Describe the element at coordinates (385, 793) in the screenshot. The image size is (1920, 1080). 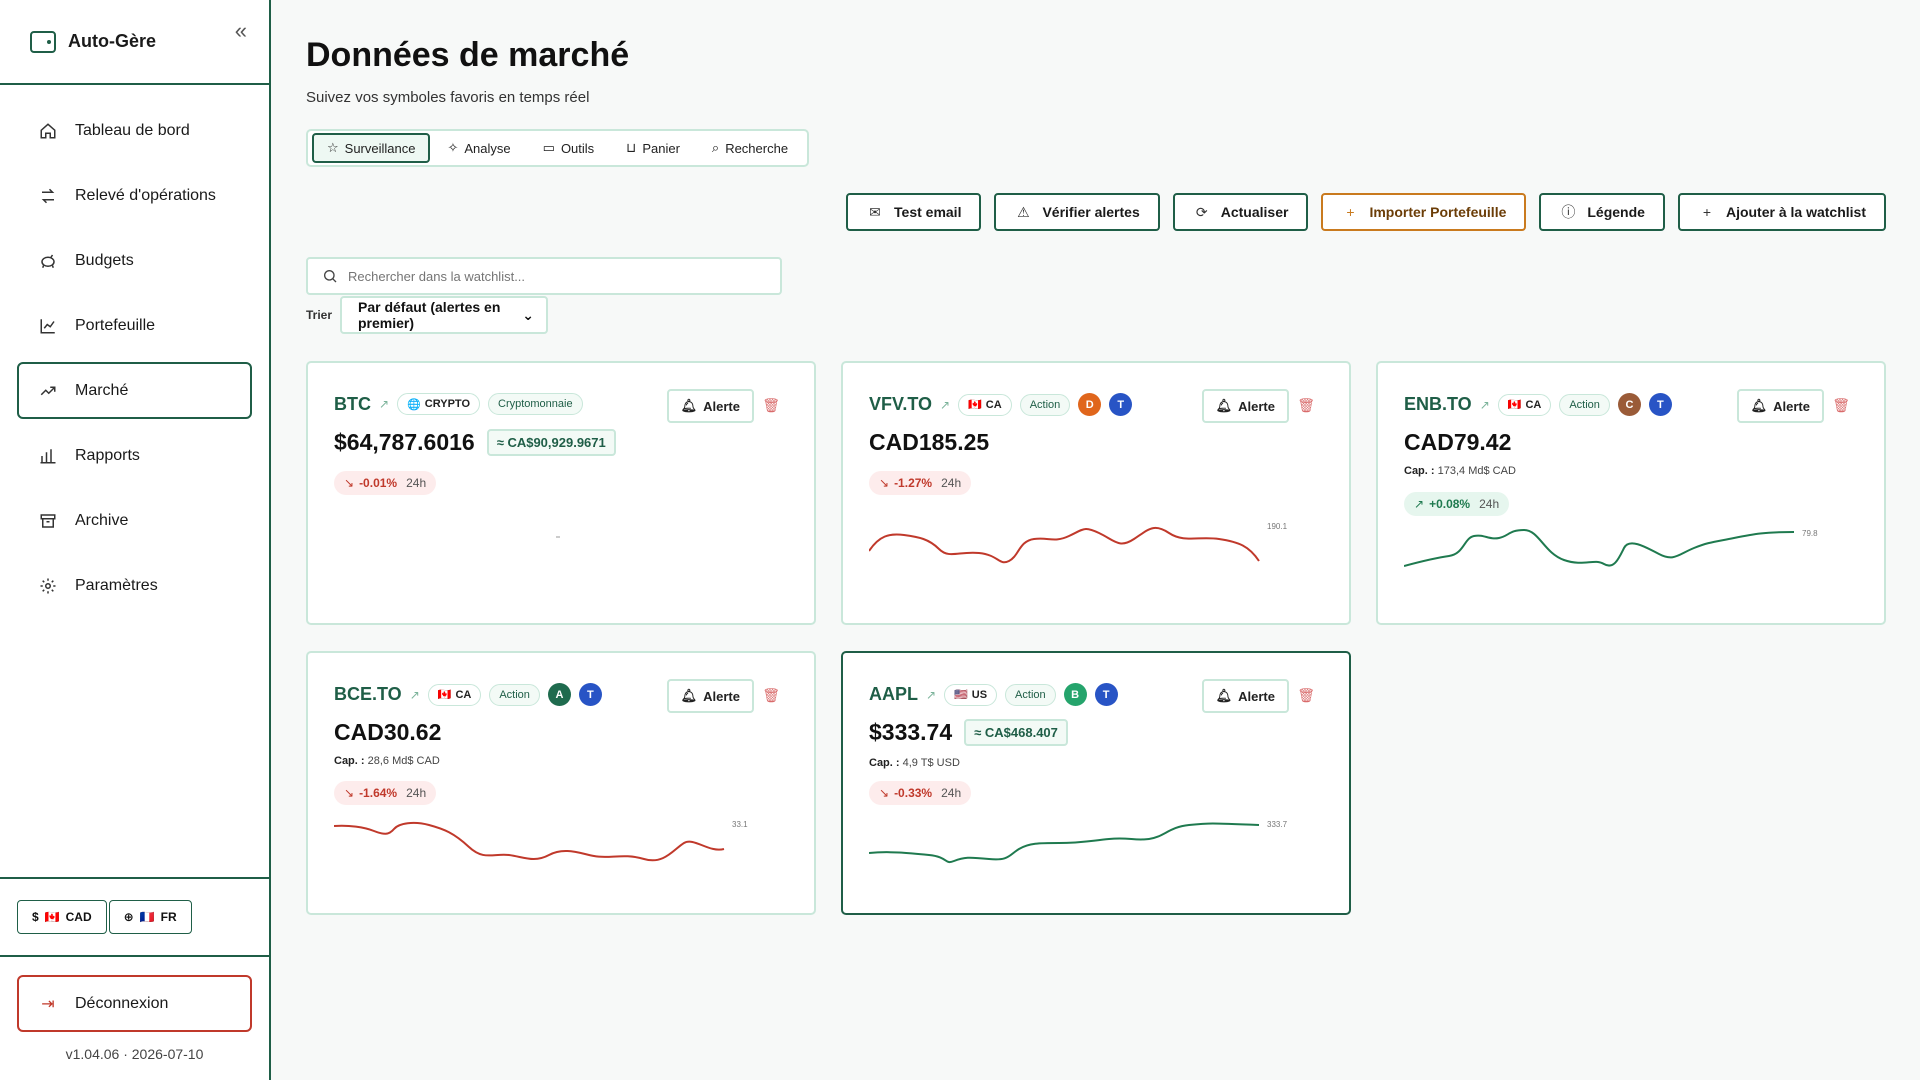
I see `change-badge: ↘ -1.64% 24h` at that location.